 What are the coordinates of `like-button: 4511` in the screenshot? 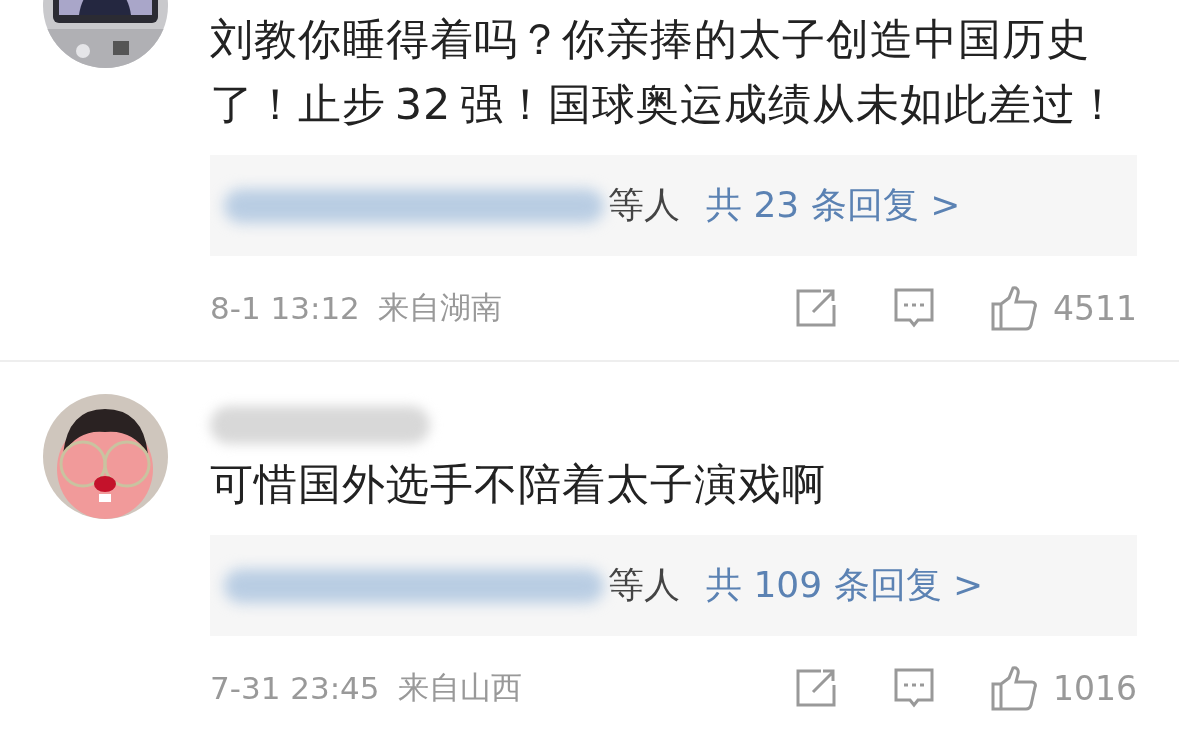 It's located at (1064, 308).